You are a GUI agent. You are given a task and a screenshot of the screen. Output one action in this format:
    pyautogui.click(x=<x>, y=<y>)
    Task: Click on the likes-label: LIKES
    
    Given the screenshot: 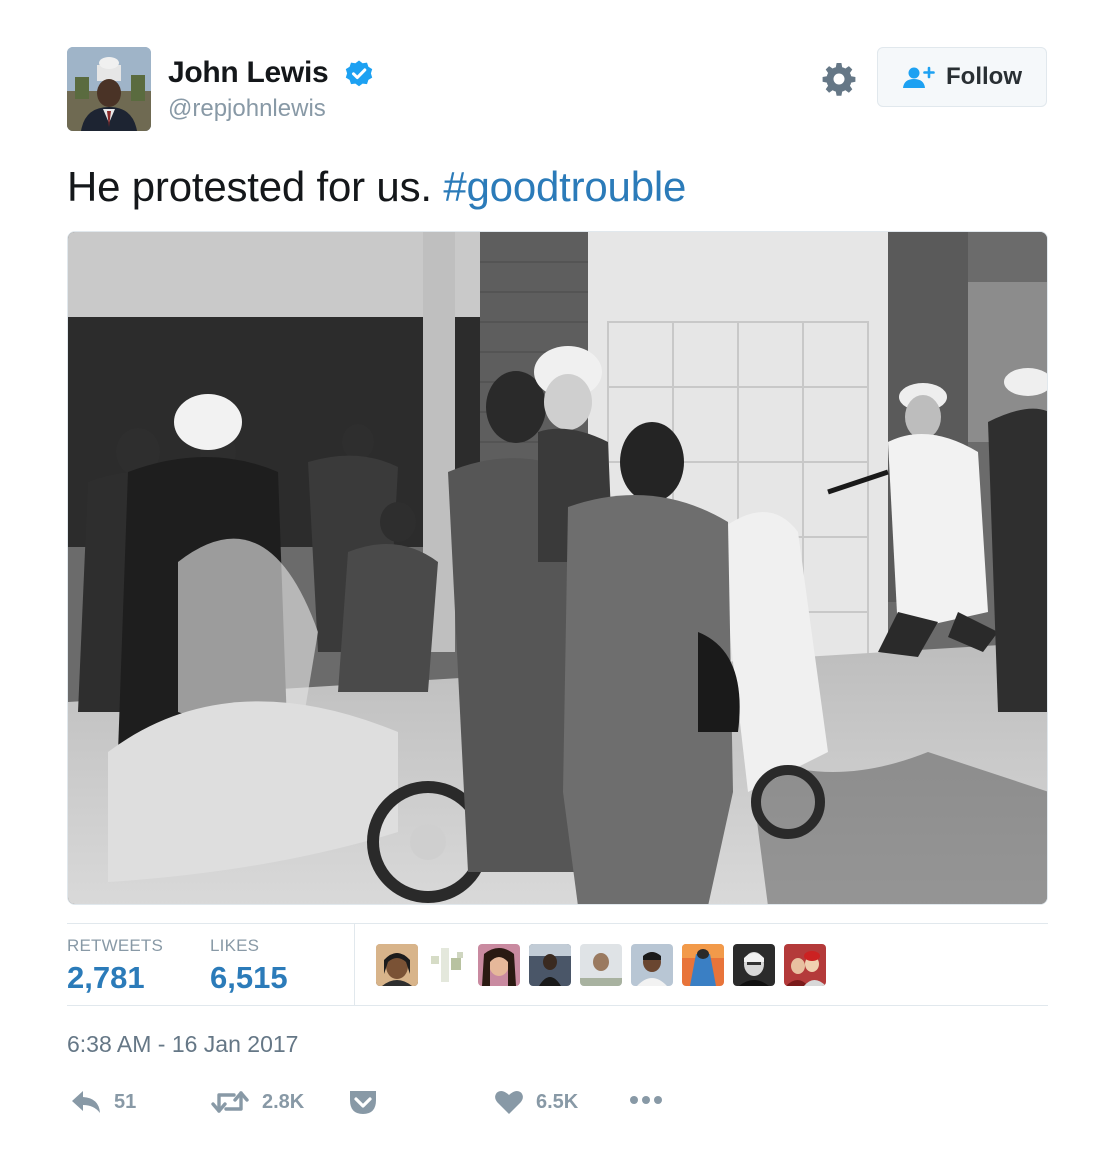 What is the action you would take?
    pyautogui.click(x=235, y=945)
    